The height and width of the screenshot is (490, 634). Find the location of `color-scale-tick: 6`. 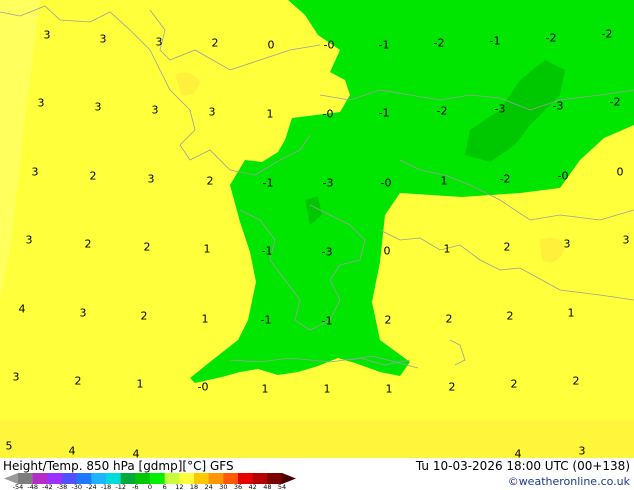

color-scale-tick: 6 is located at coordinates (164, 486).